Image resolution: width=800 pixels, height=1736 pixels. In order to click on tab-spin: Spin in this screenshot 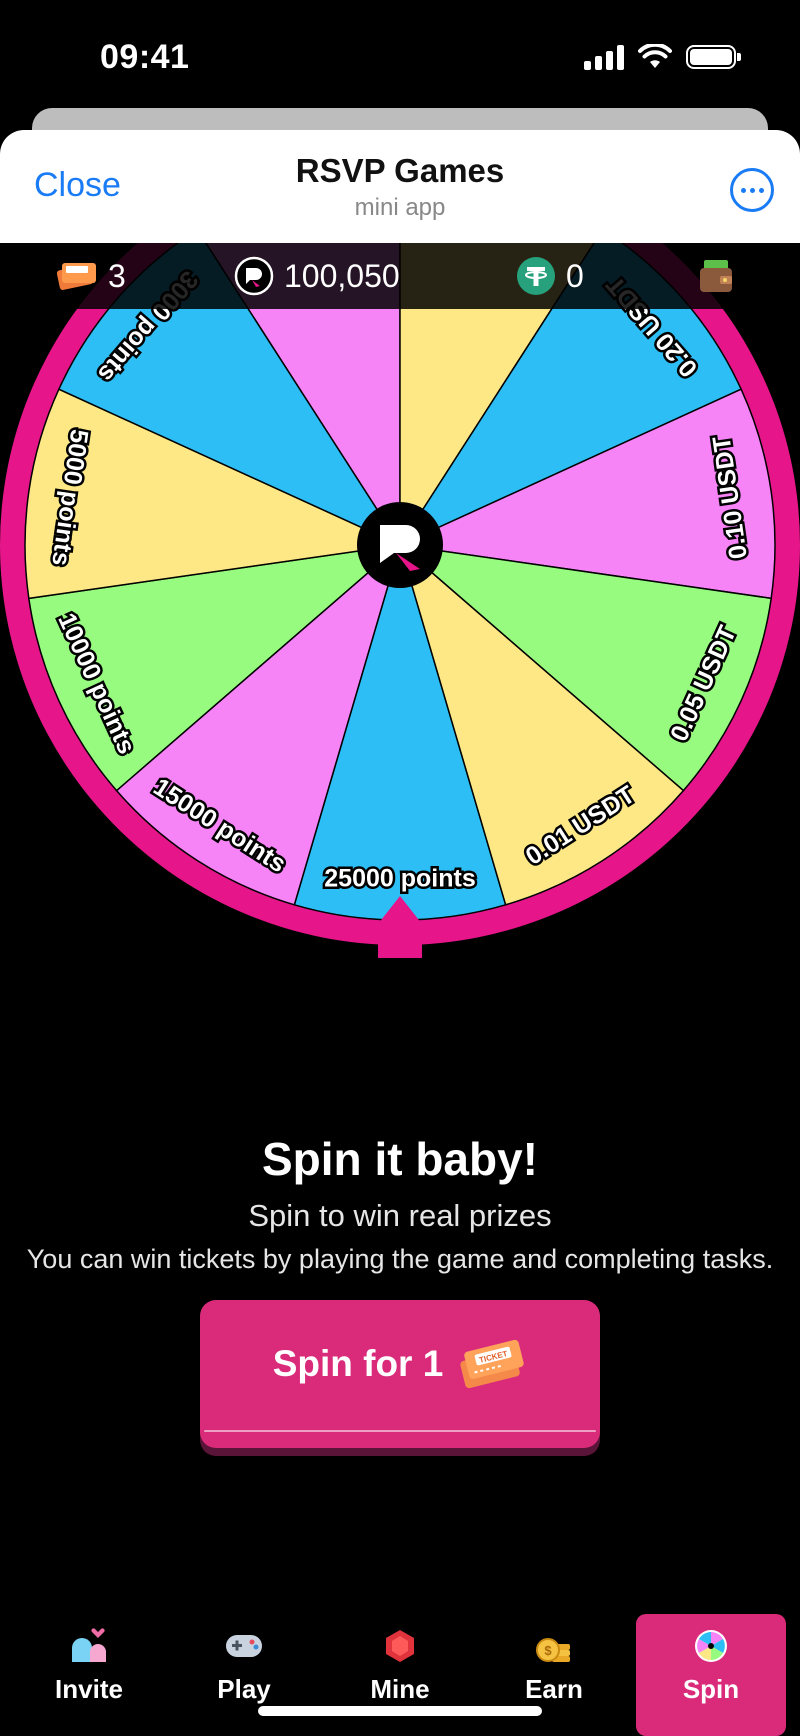, I will do `click(711, 1675)`.